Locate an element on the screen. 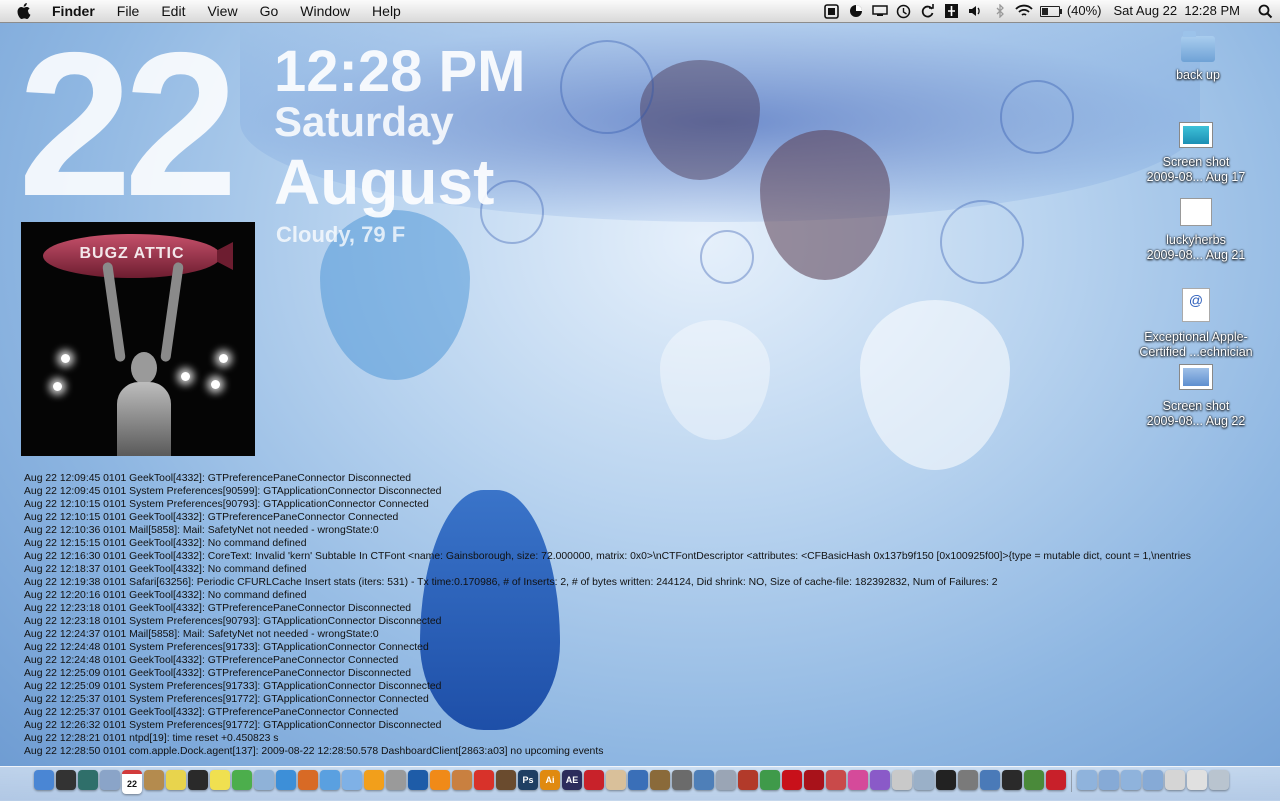 This screenshot has width=1280, height=801. quicktime-icon is located at coordinates (418, 780).